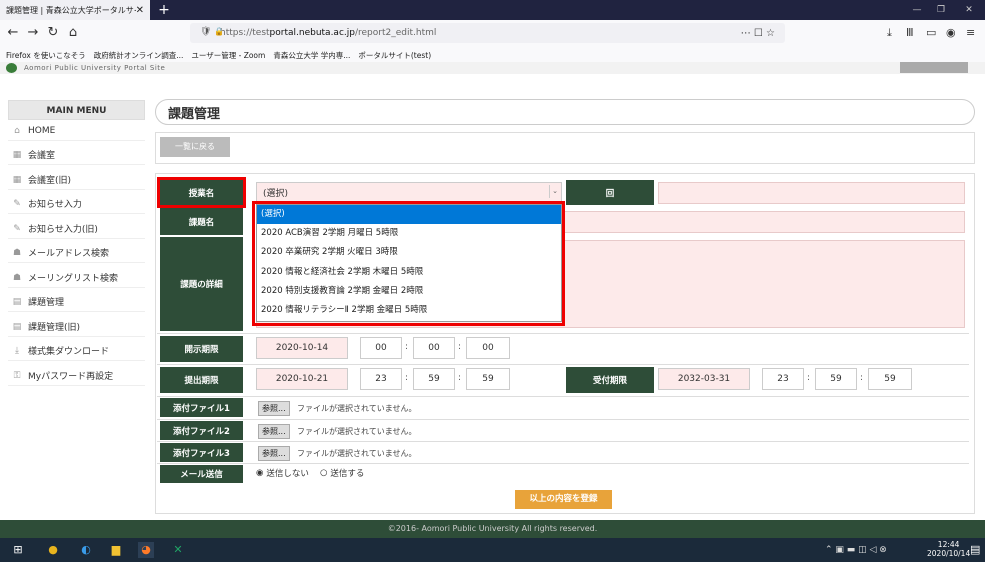  What do you see at coordinates (408, 263) in the screenshot?
I see `highlight-box` at bounding box center [408, 263].